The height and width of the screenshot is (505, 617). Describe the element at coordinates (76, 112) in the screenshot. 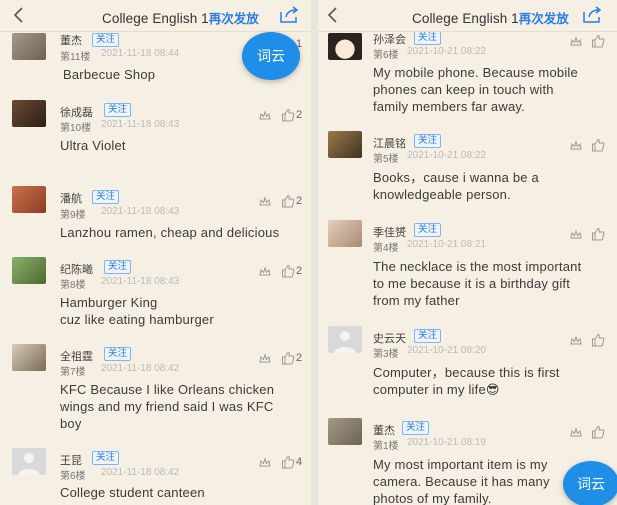

I see `user-name: 徐成磊` at that location.